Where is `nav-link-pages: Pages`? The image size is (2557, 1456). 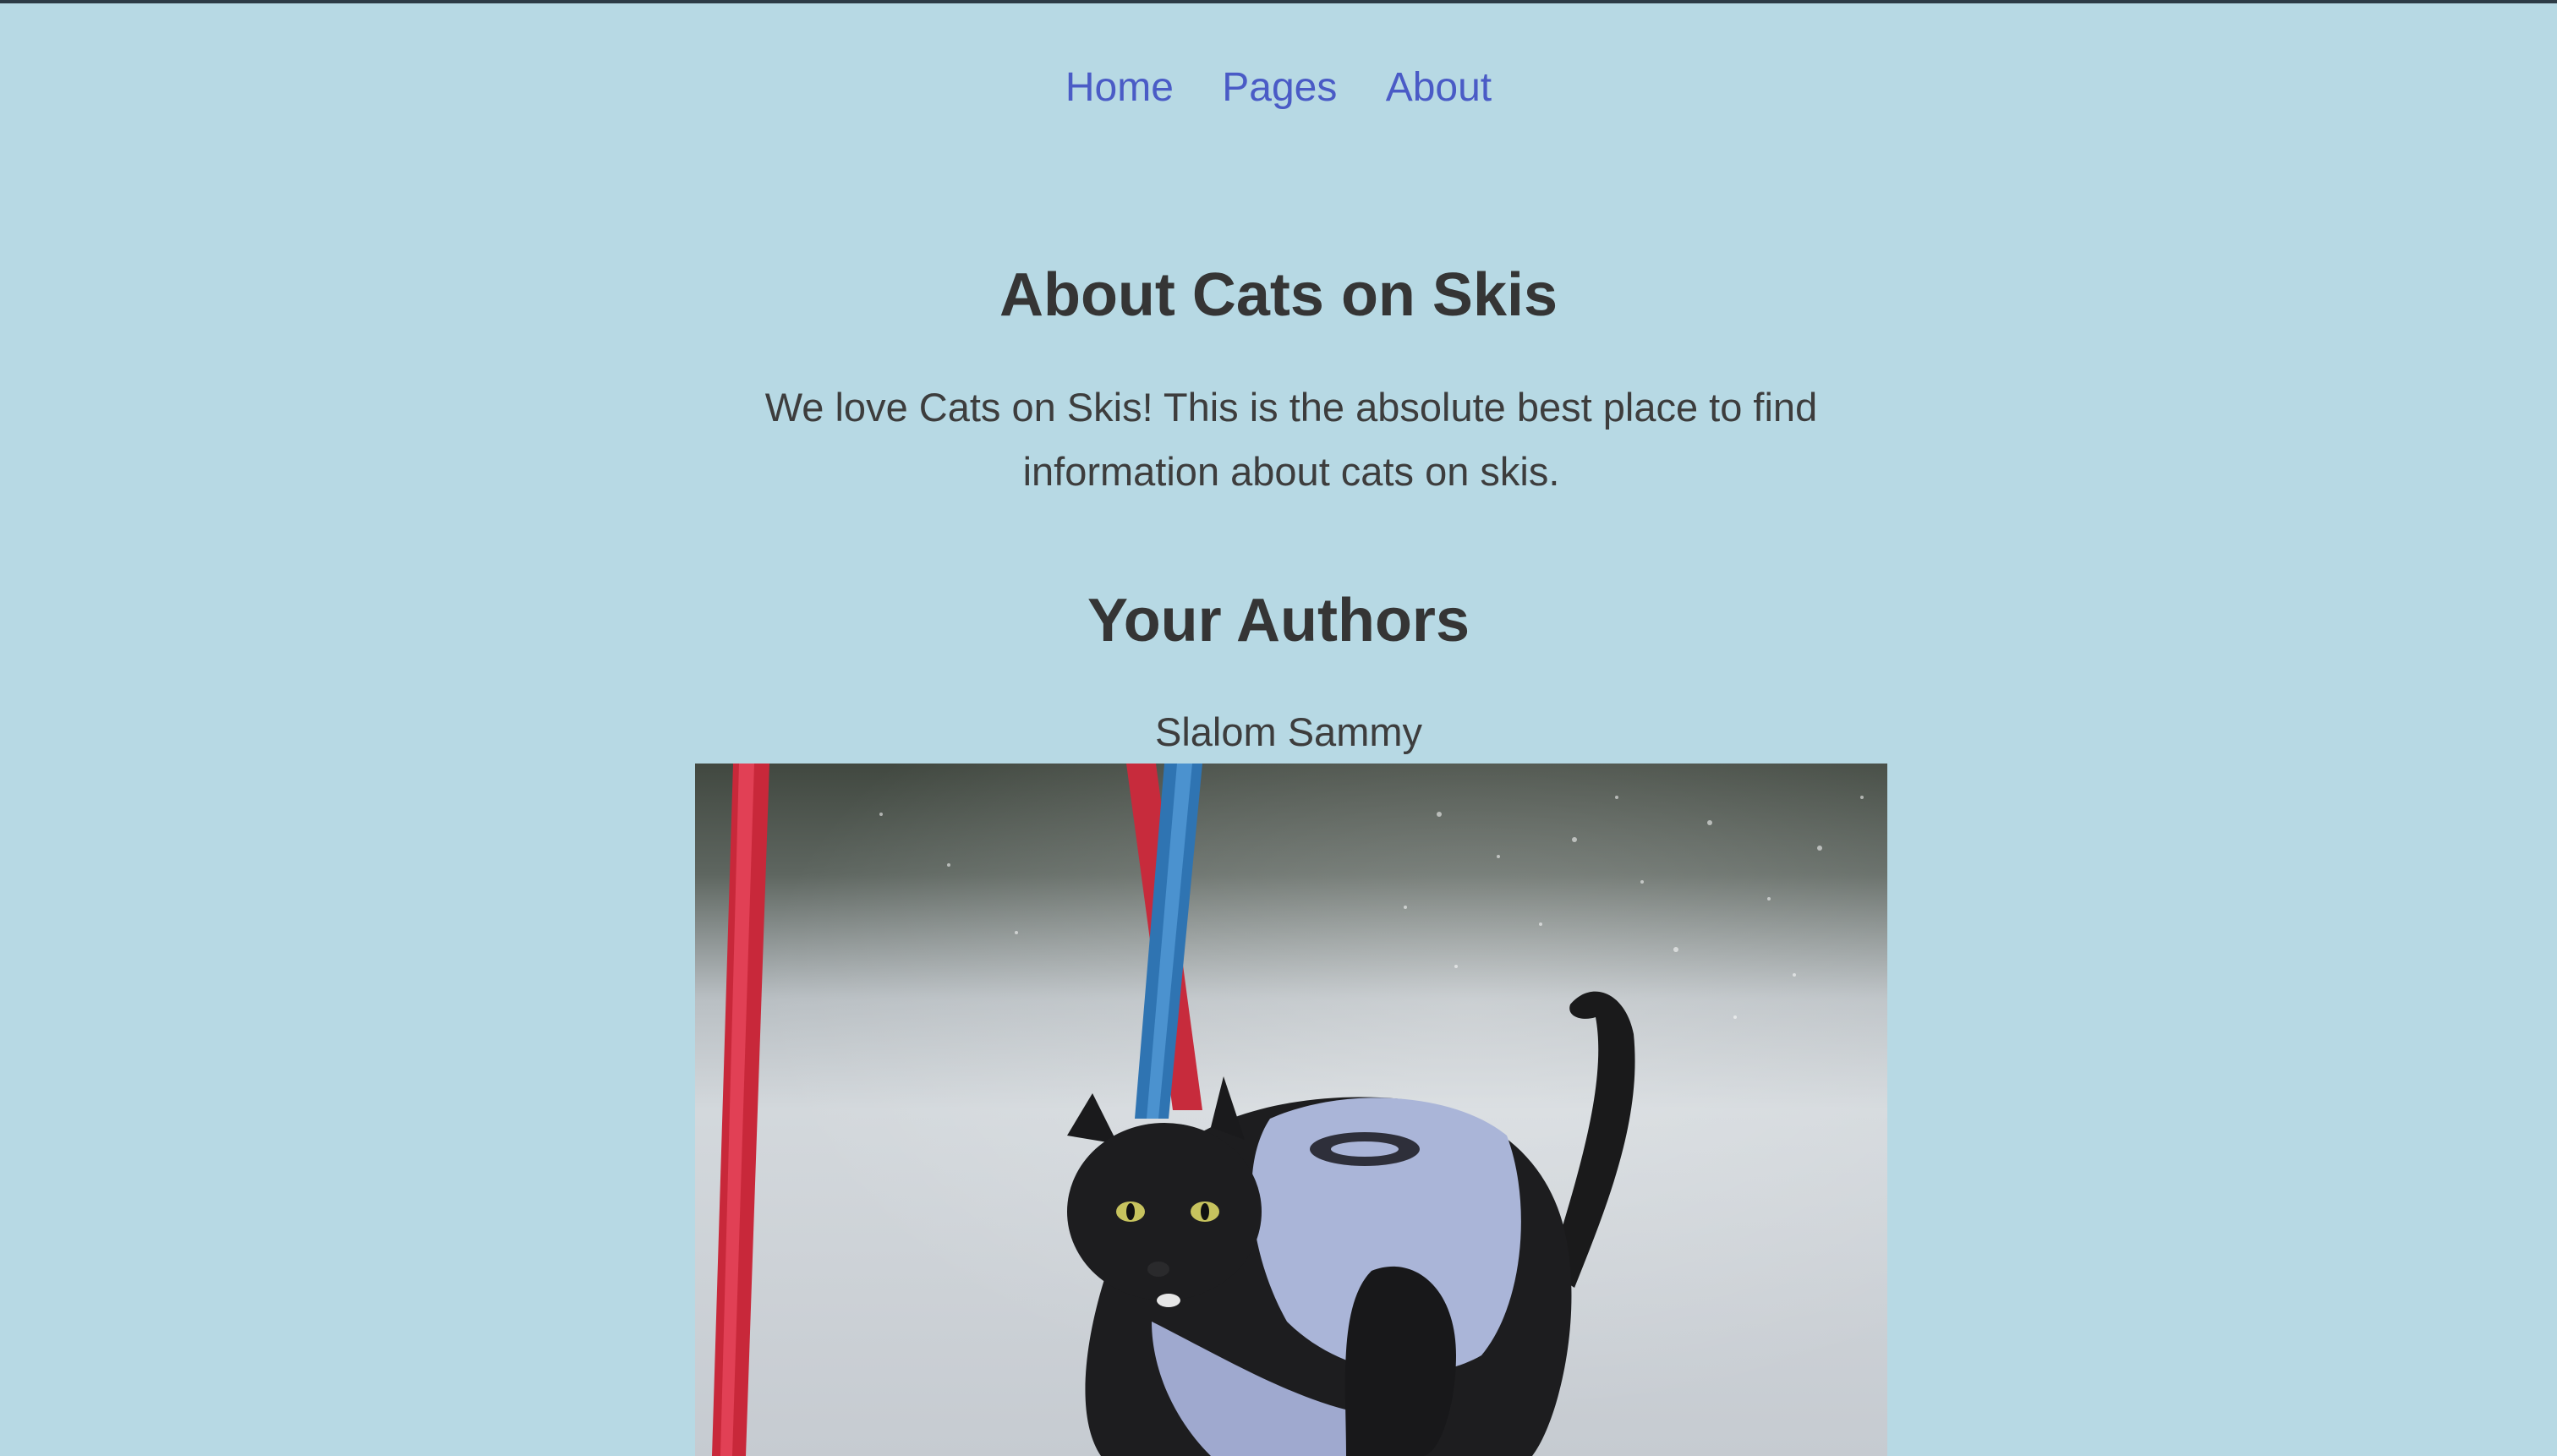
nav-link-pages: Pages is located at coordinates (1279, 87).